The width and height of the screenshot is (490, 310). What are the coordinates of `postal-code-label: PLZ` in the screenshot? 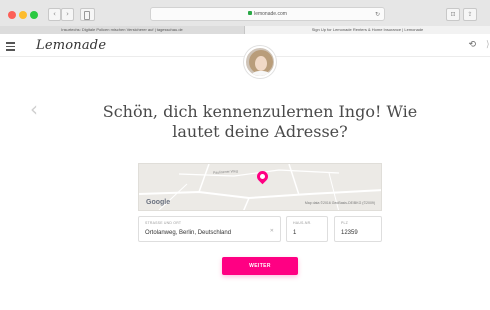 It's located at (345, 223).